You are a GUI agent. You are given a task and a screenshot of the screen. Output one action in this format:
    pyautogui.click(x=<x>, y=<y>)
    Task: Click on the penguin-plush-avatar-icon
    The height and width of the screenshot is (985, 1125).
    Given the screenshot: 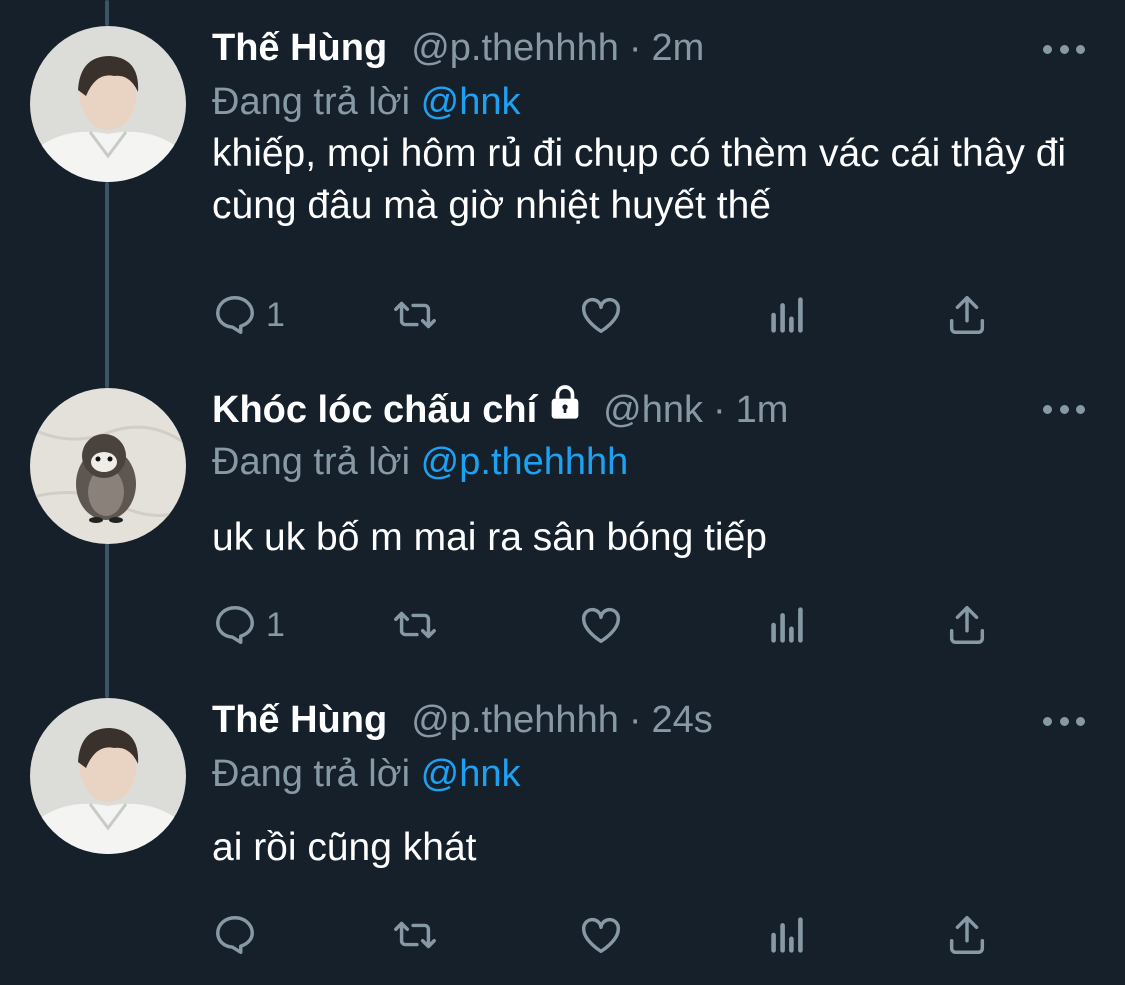 What is the action you would take?
    pyautogui.click(x=108, y=466)
    